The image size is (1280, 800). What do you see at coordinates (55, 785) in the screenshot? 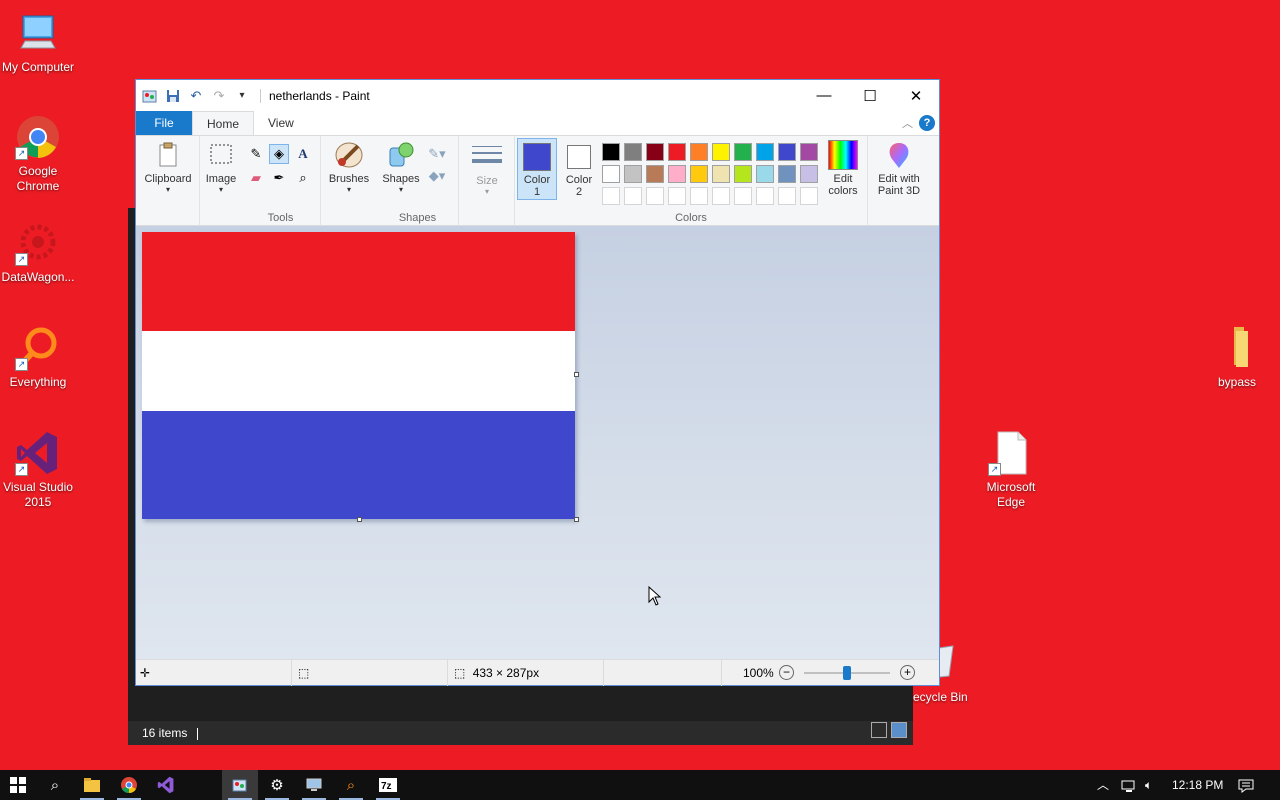
I see `search-icon: ⌕` at bounding box center [55, 785].